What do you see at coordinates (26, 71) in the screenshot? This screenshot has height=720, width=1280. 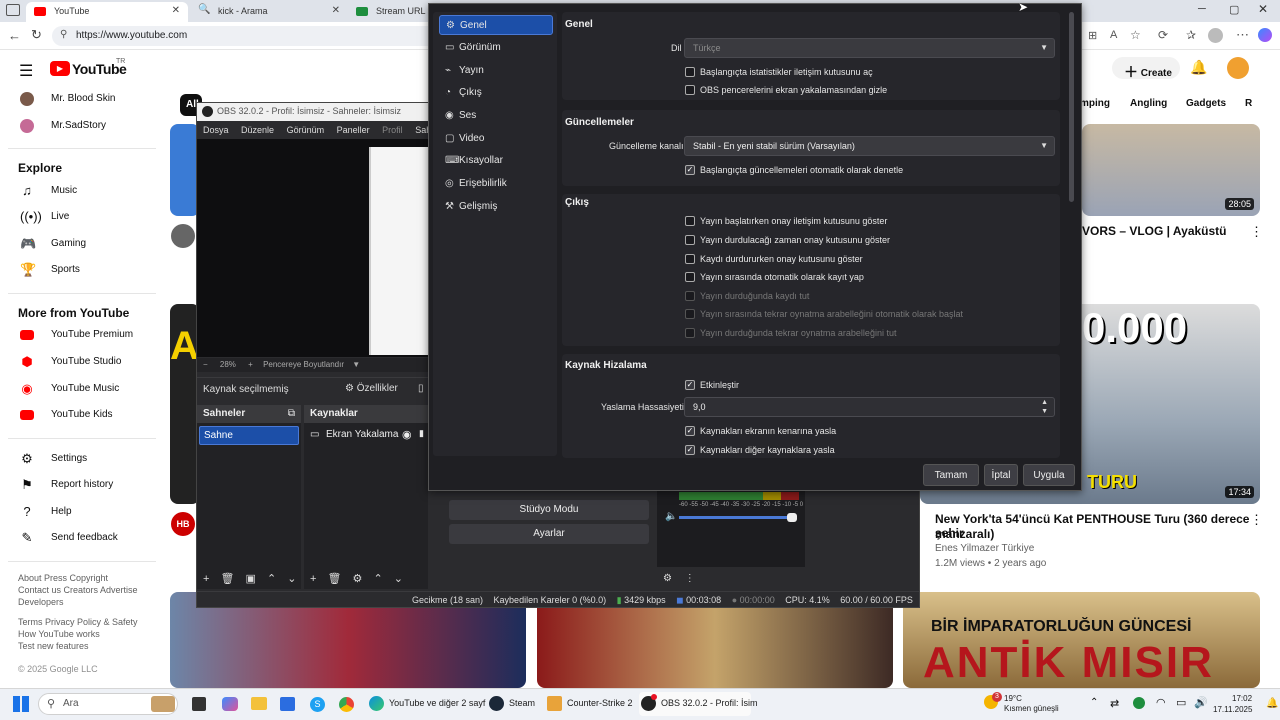 I see `hamburger-menu-icon: ☰` at bounding box center [26, 71].